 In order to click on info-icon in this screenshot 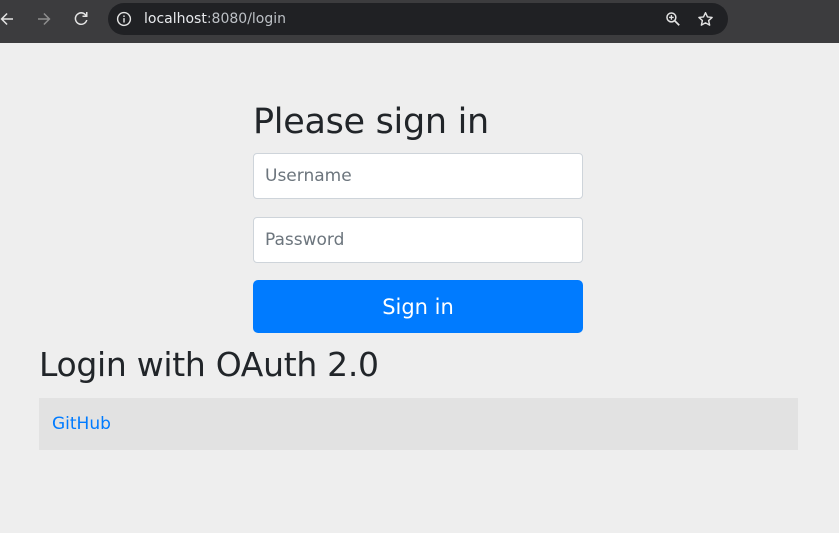, I will do `click(124, 19)`.